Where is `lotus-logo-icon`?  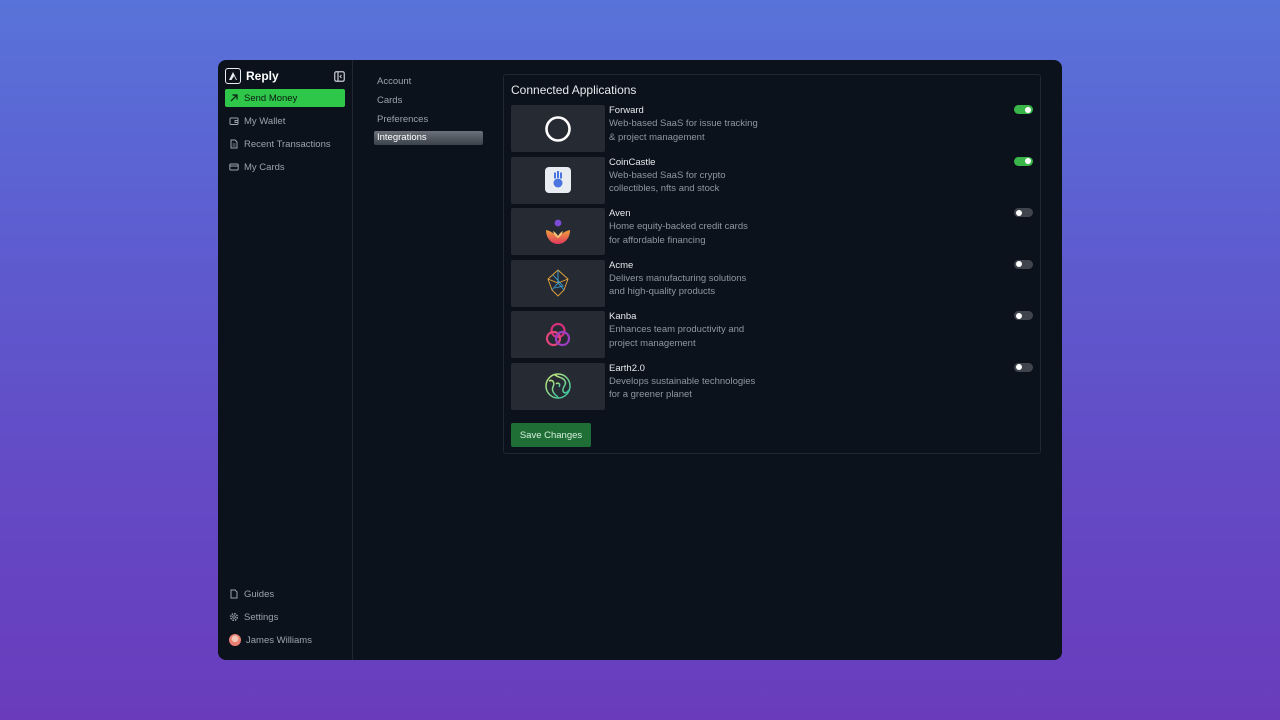 lotus-logo-icon is located at coordinates (558, 231).